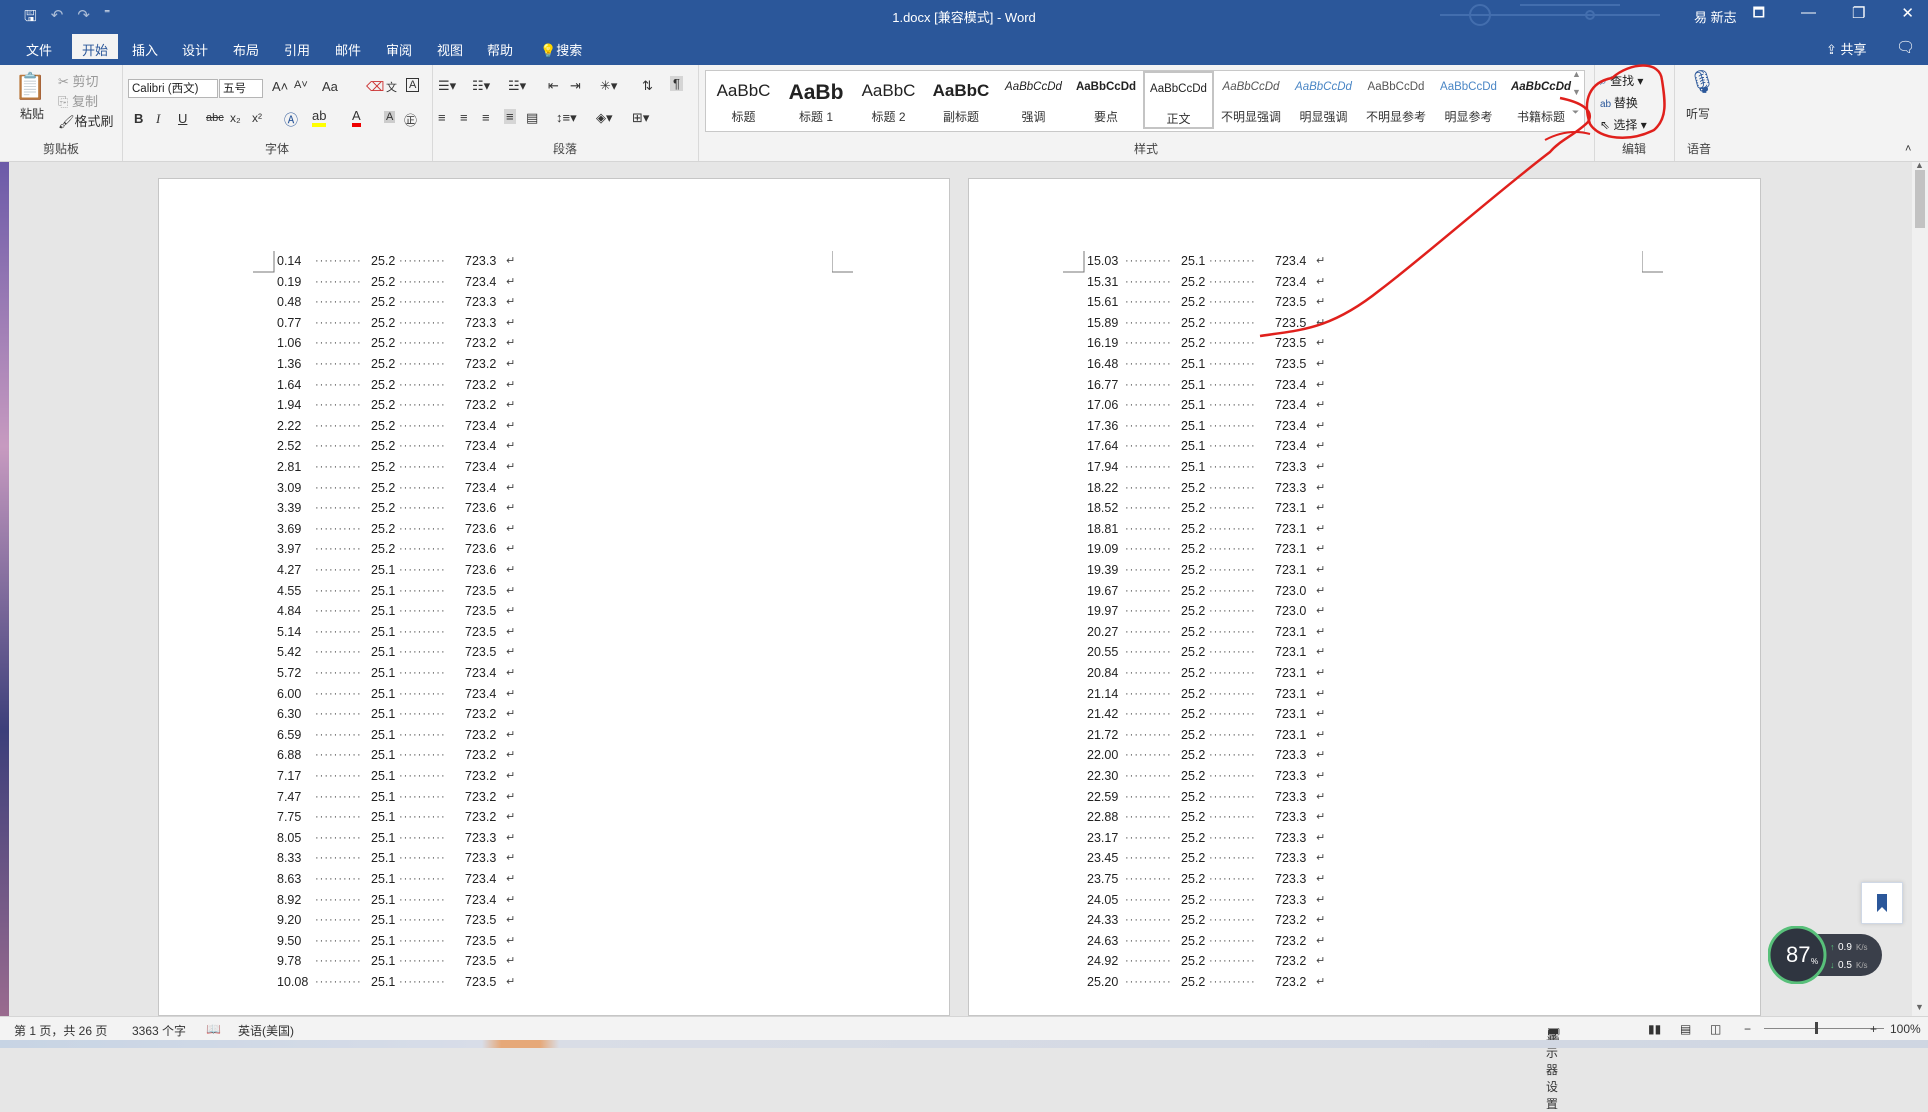  What do you see at coordinates (1576, 74) in the screenshot?
I see `styles-scroll-up-icon: ▲` at bounding box center [1576, 74].